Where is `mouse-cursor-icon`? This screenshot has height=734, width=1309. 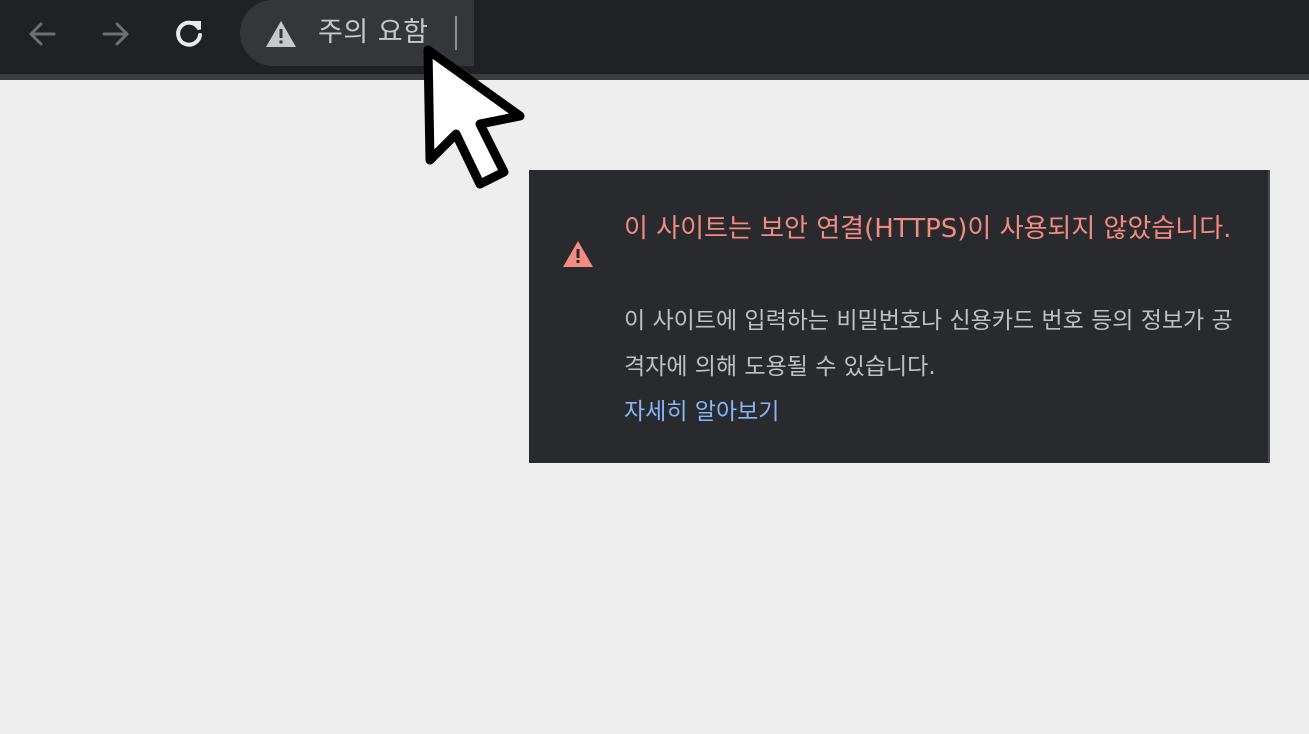
mouse-cursor-icon is located at coordinates (474, 117).